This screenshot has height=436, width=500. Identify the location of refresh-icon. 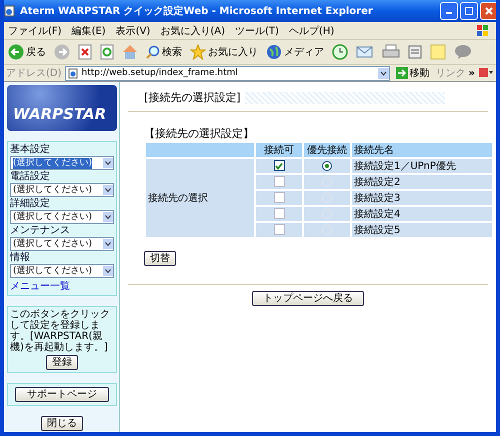
(107, 52).